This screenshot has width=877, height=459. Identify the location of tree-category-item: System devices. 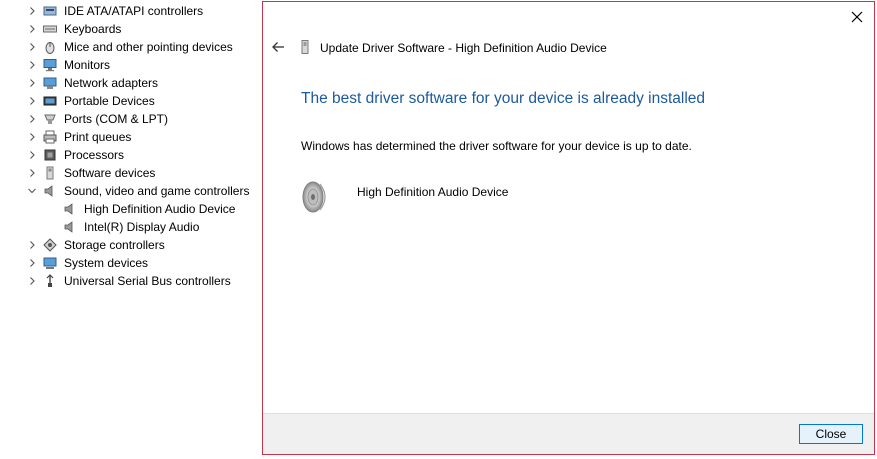
(131, 263).